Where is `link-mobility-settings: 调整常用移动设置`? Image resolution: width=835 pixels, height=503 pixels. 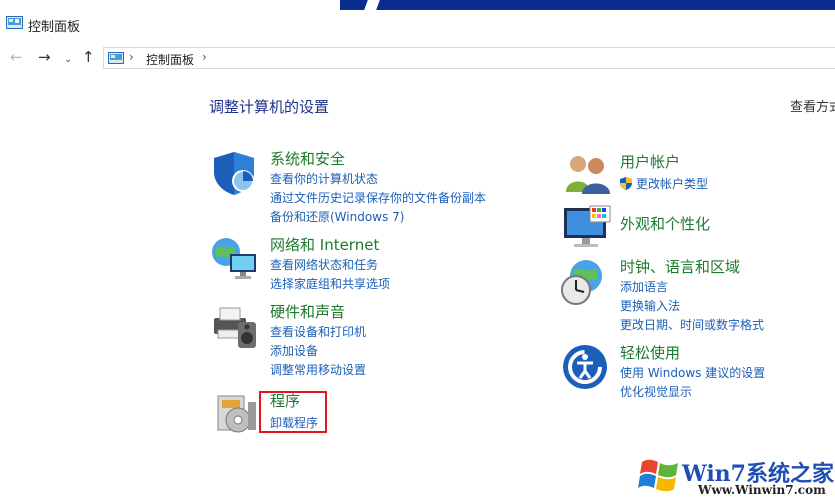
link-mobility-settings: 调整常用移动设置 is located at coordinates (318, 369).